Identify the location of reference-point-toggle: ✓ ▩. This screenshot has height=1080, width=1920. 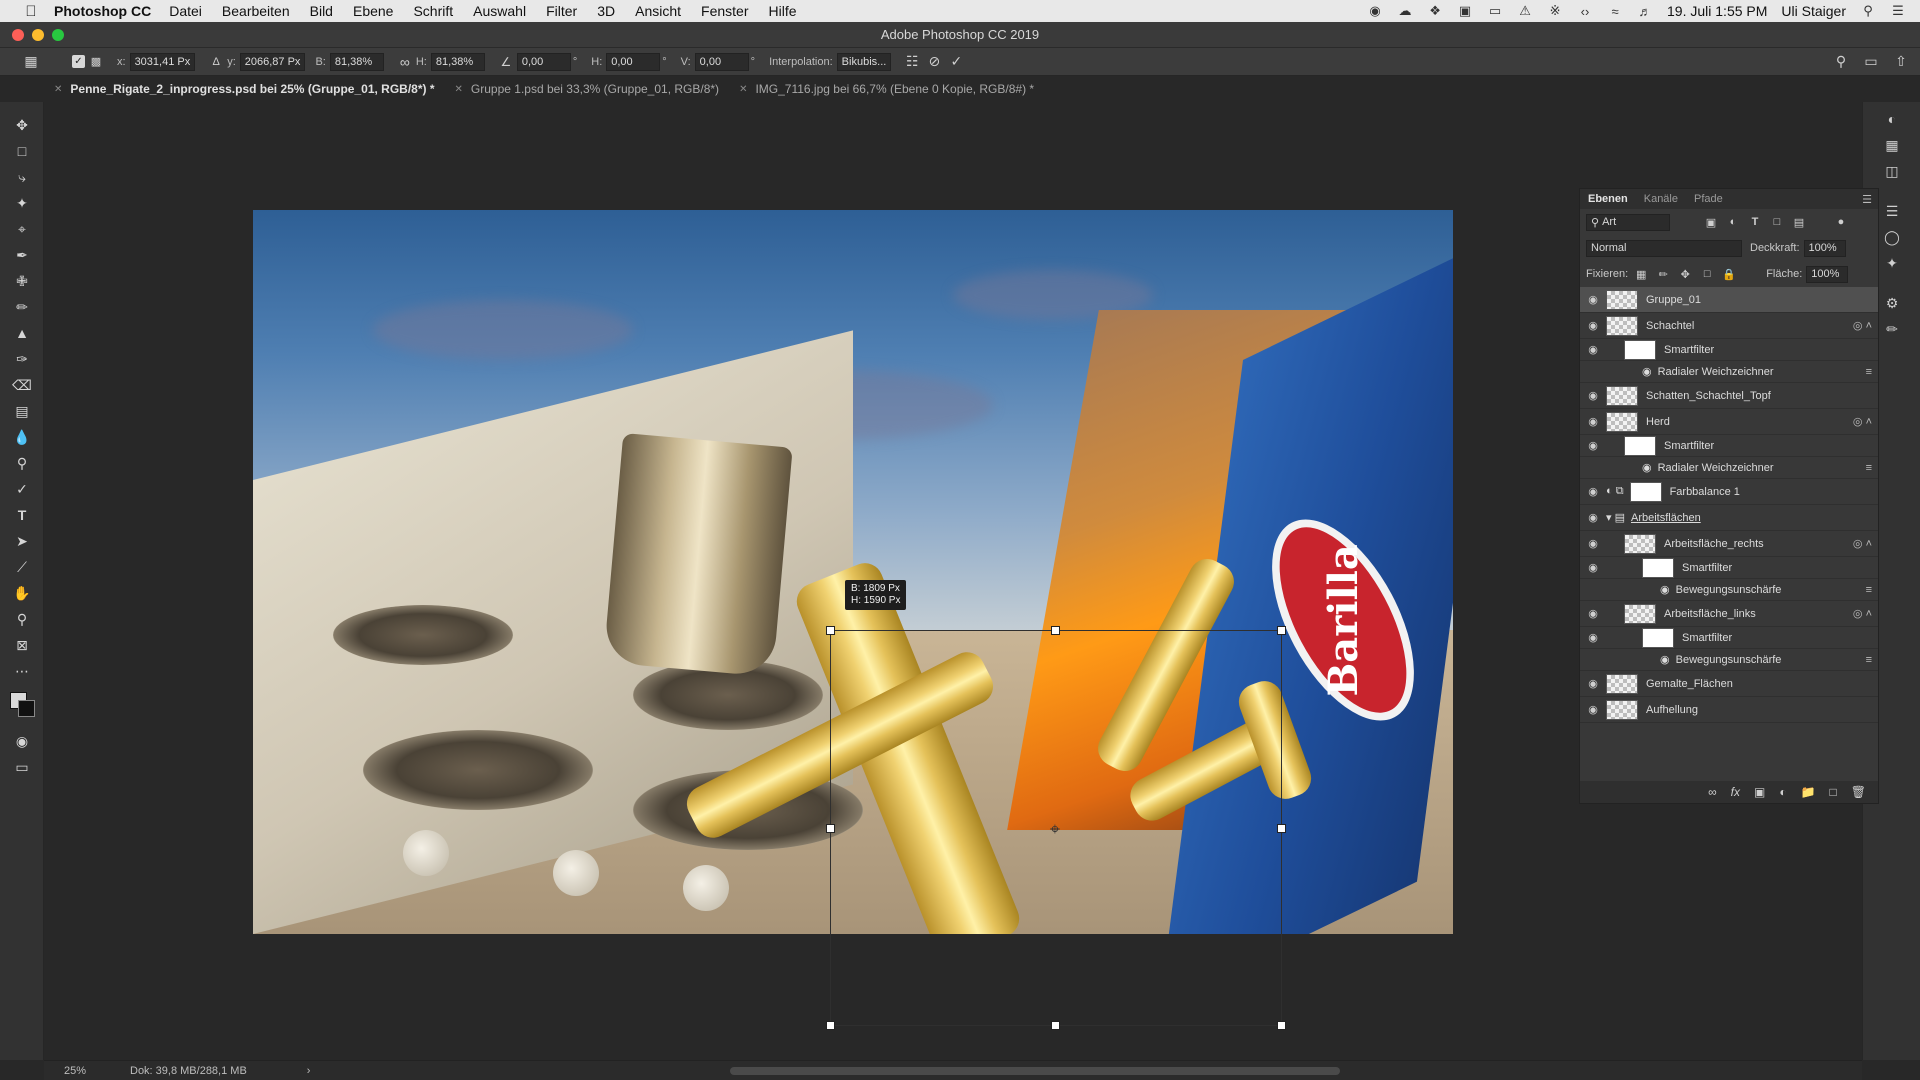
(89, 62).